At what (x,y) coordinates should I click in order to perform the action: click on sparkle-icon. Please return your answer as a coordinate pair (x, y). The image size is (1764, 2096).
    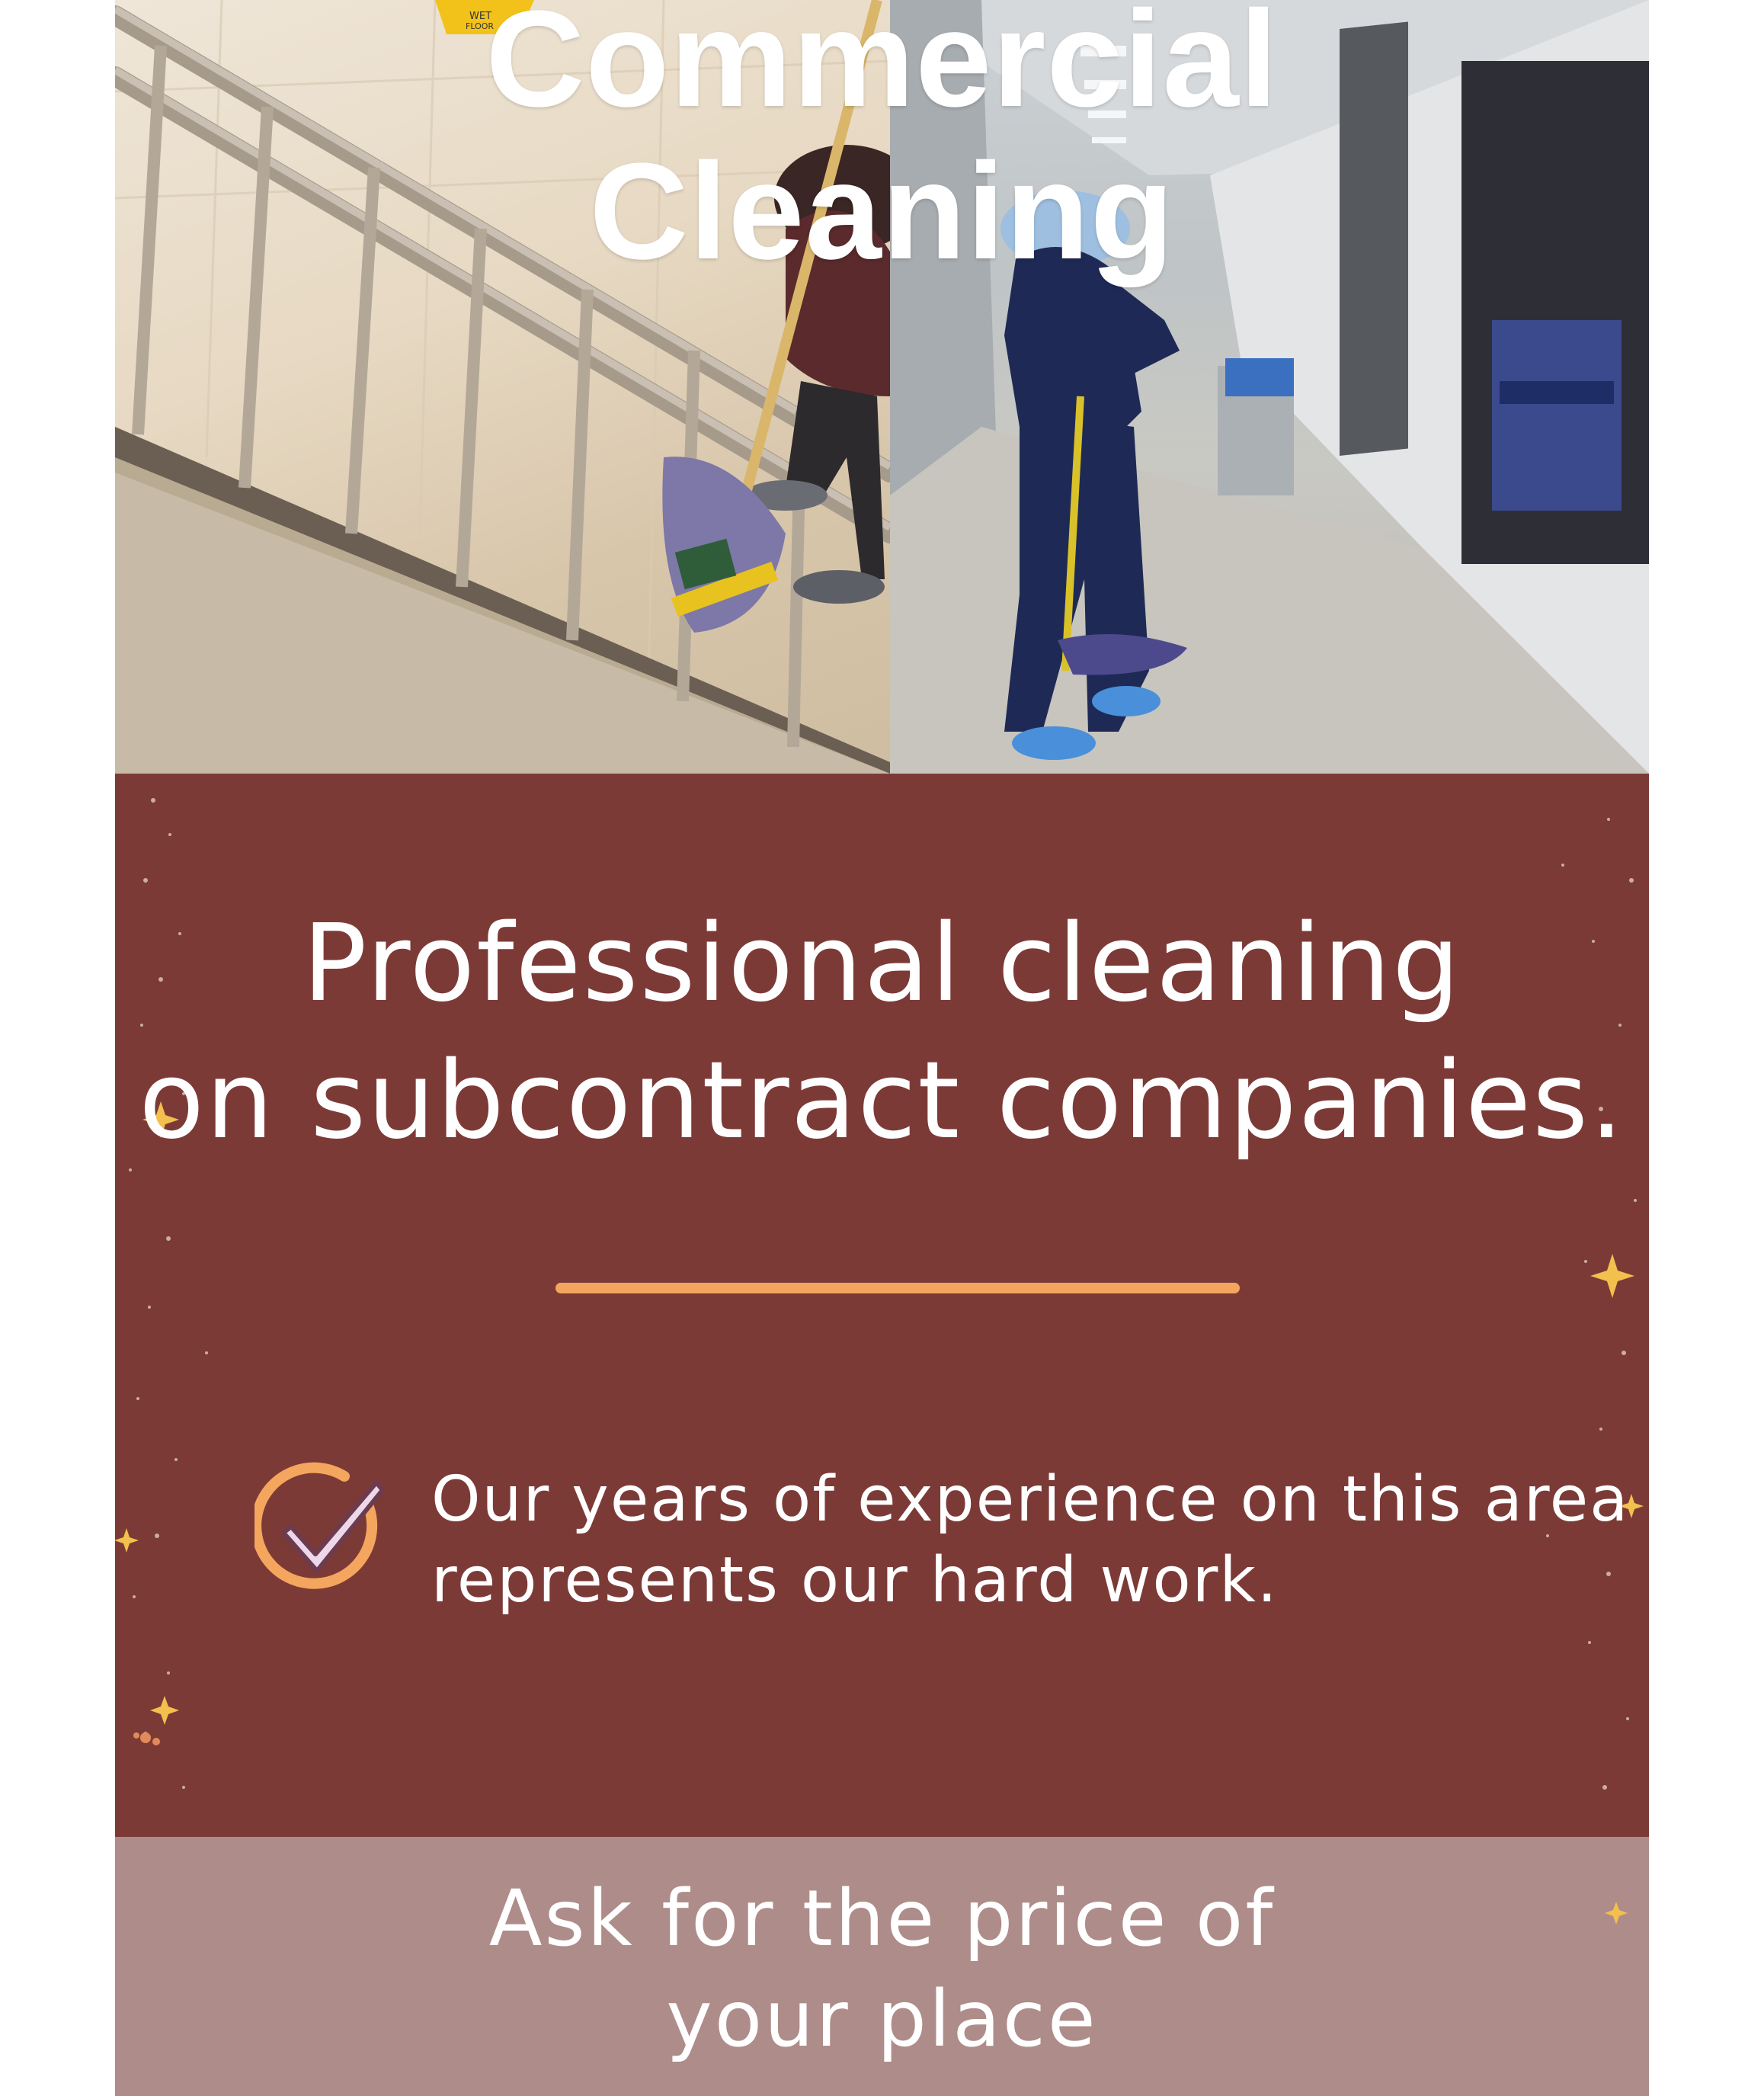
    Looking at the image, I should click on (1617, 1913).